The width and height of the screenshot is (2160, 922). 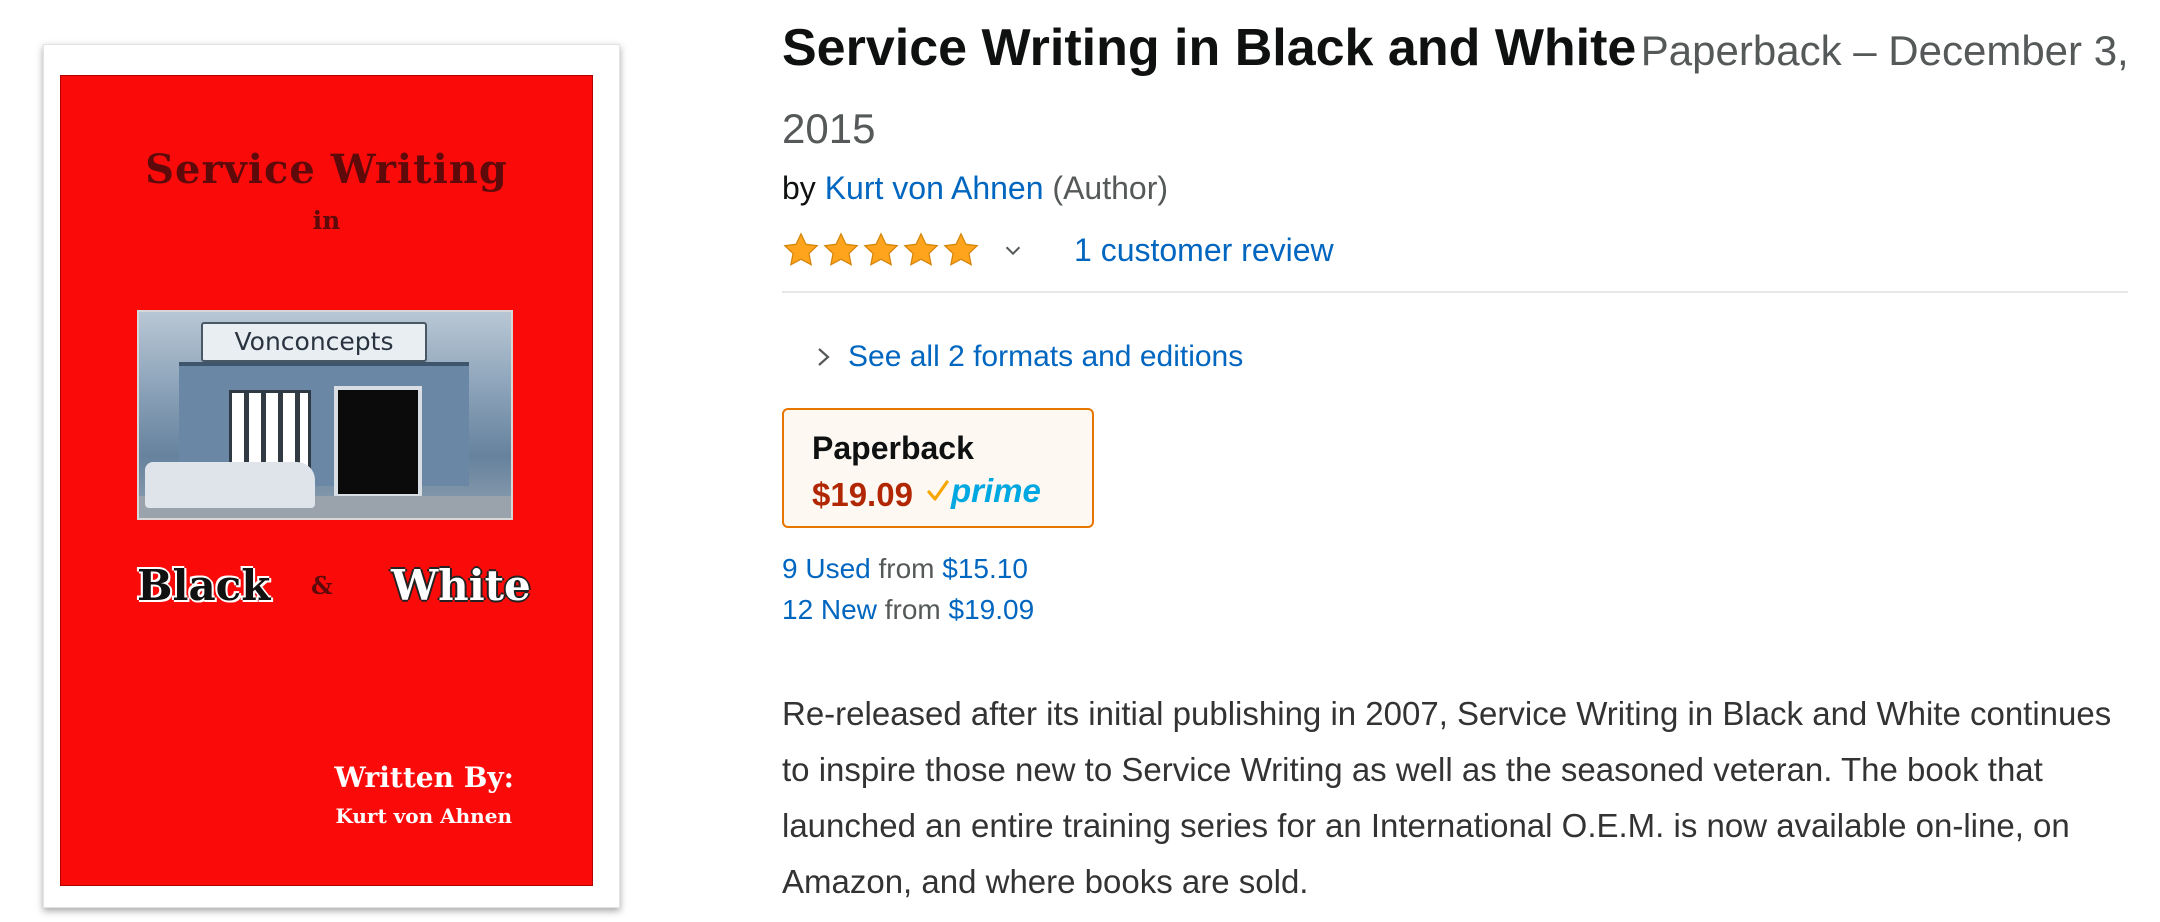 What do you see at coordinates (322, 585) in the screenshot?
I see `cover-ampersand: &` at bounding box center [322, 585].